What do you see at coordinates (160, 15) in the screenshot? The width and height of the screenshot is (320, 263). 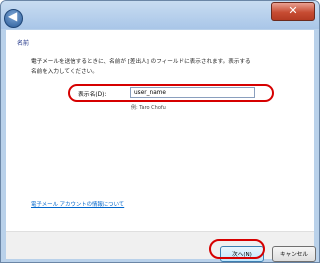 I see `title-bar: ✕ ◀` at bounding box center [160, 15].